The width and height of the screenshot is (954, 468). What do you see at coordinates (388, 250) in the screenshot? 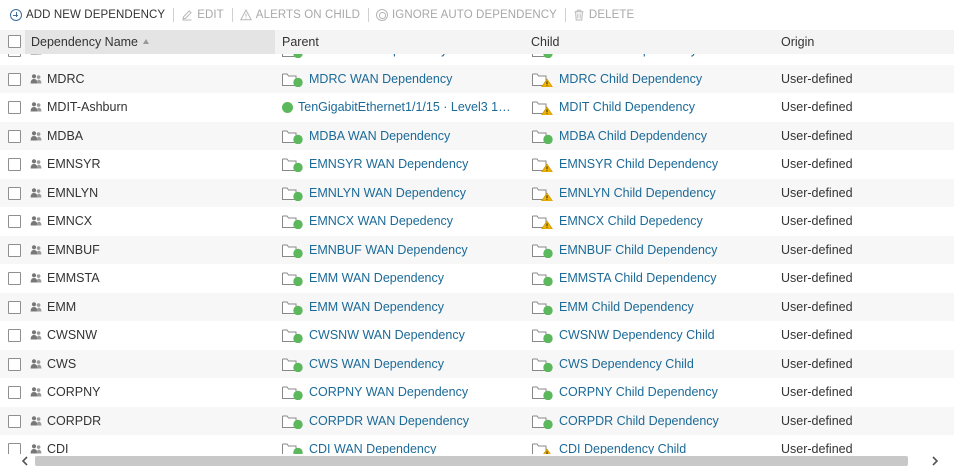
I see `parent-link: EMNBUF WAN Dependency` at bounding box center [388, 250].